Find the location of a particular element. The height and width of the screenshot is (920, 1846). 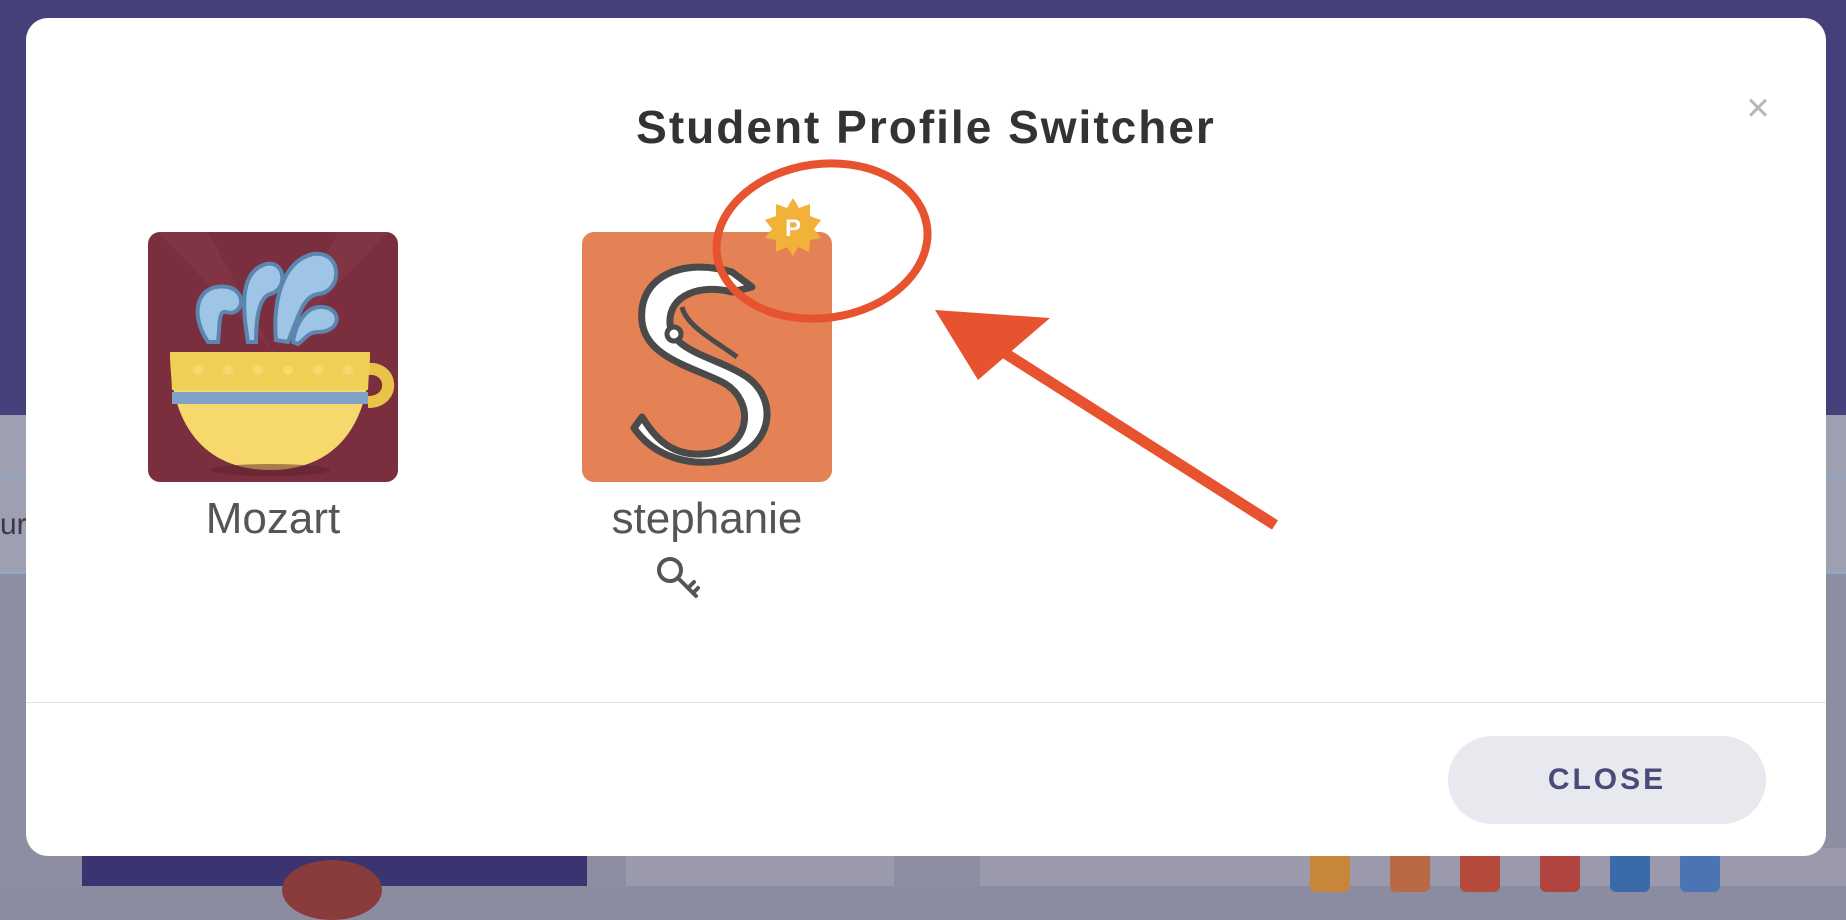

profile-name: Mozart is located at coordinates (273, 518).